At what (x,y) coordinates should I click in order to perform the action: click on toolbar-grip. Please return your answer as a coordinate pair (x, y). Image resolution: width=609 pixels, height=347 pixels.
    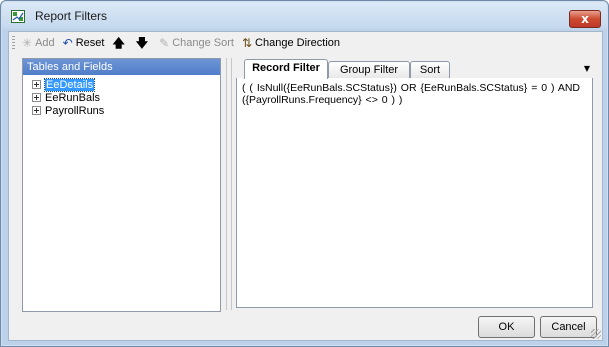
    Looking at the image, I should click on (13, 43).